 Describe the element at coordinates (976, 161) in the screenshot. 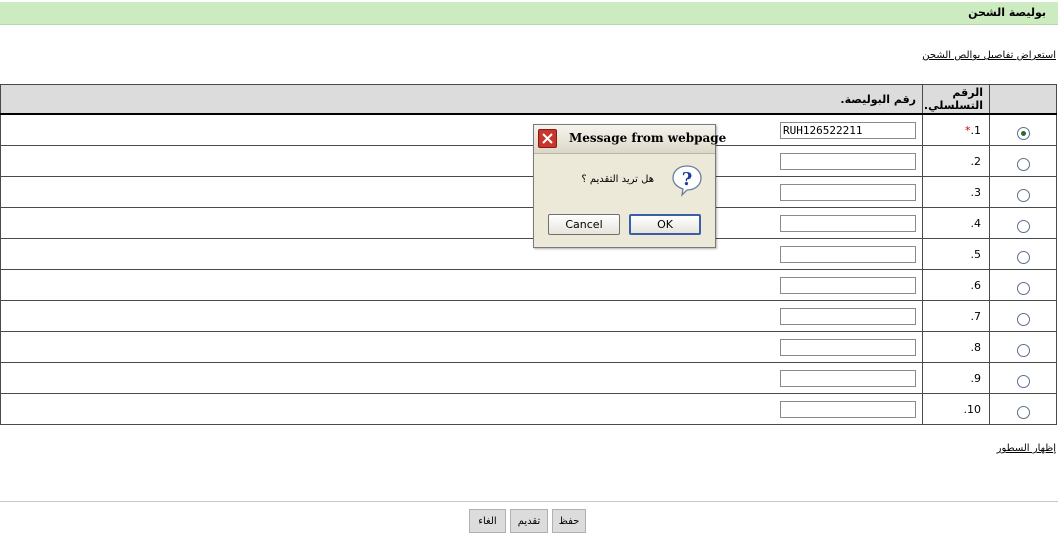

I see `serial-number: 2.` at that location.